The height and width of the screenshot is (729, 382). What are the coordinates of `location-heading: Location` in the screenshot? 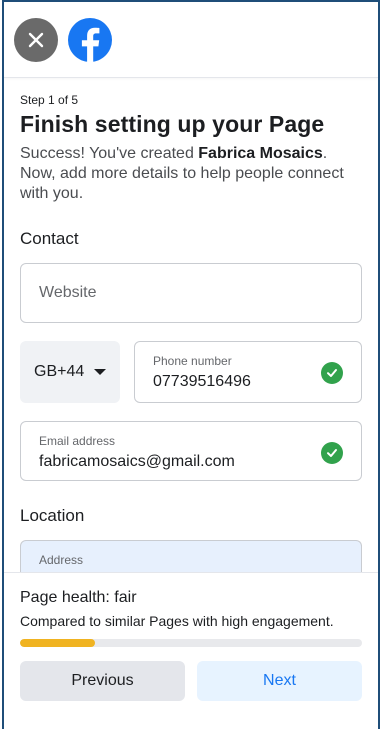 It's located at (52, 515).